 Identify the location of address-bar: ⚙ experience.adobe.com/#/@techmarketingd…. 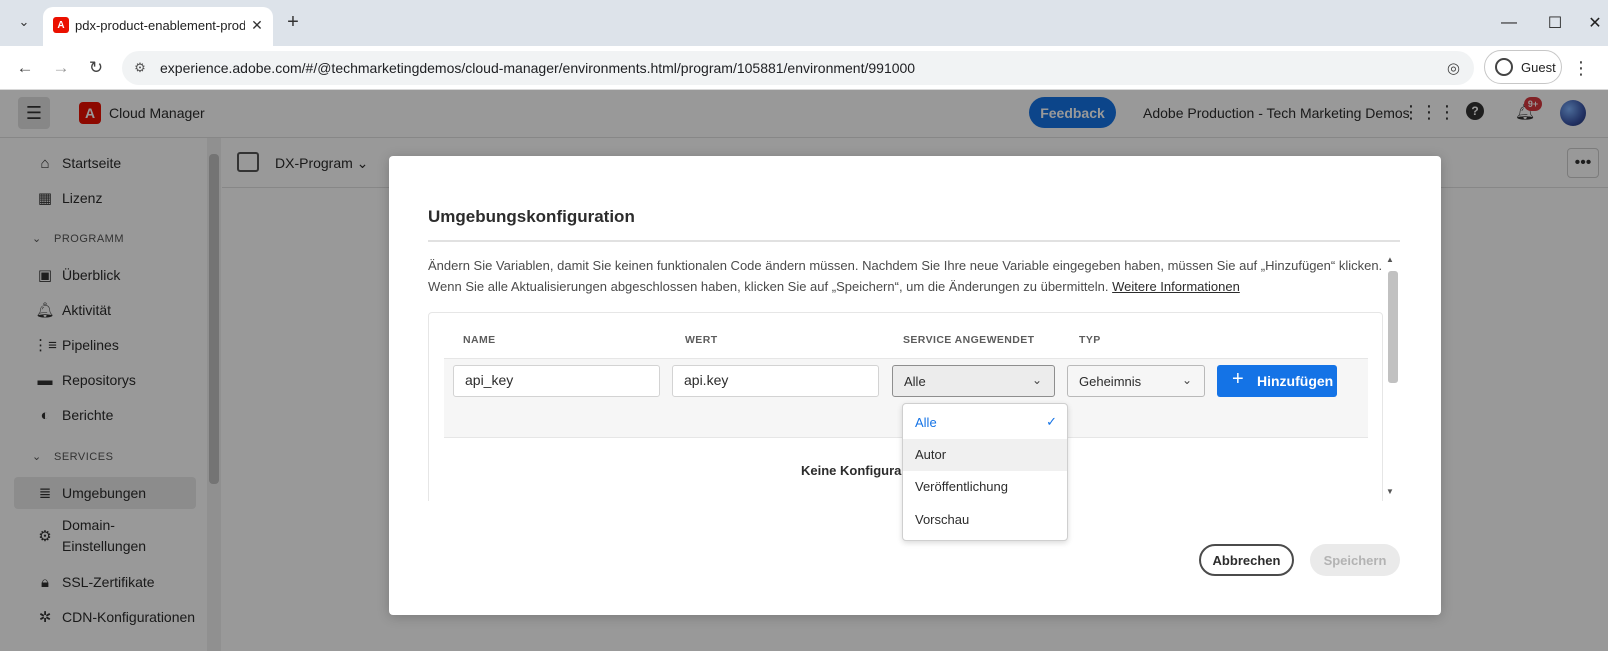
(798, 68).